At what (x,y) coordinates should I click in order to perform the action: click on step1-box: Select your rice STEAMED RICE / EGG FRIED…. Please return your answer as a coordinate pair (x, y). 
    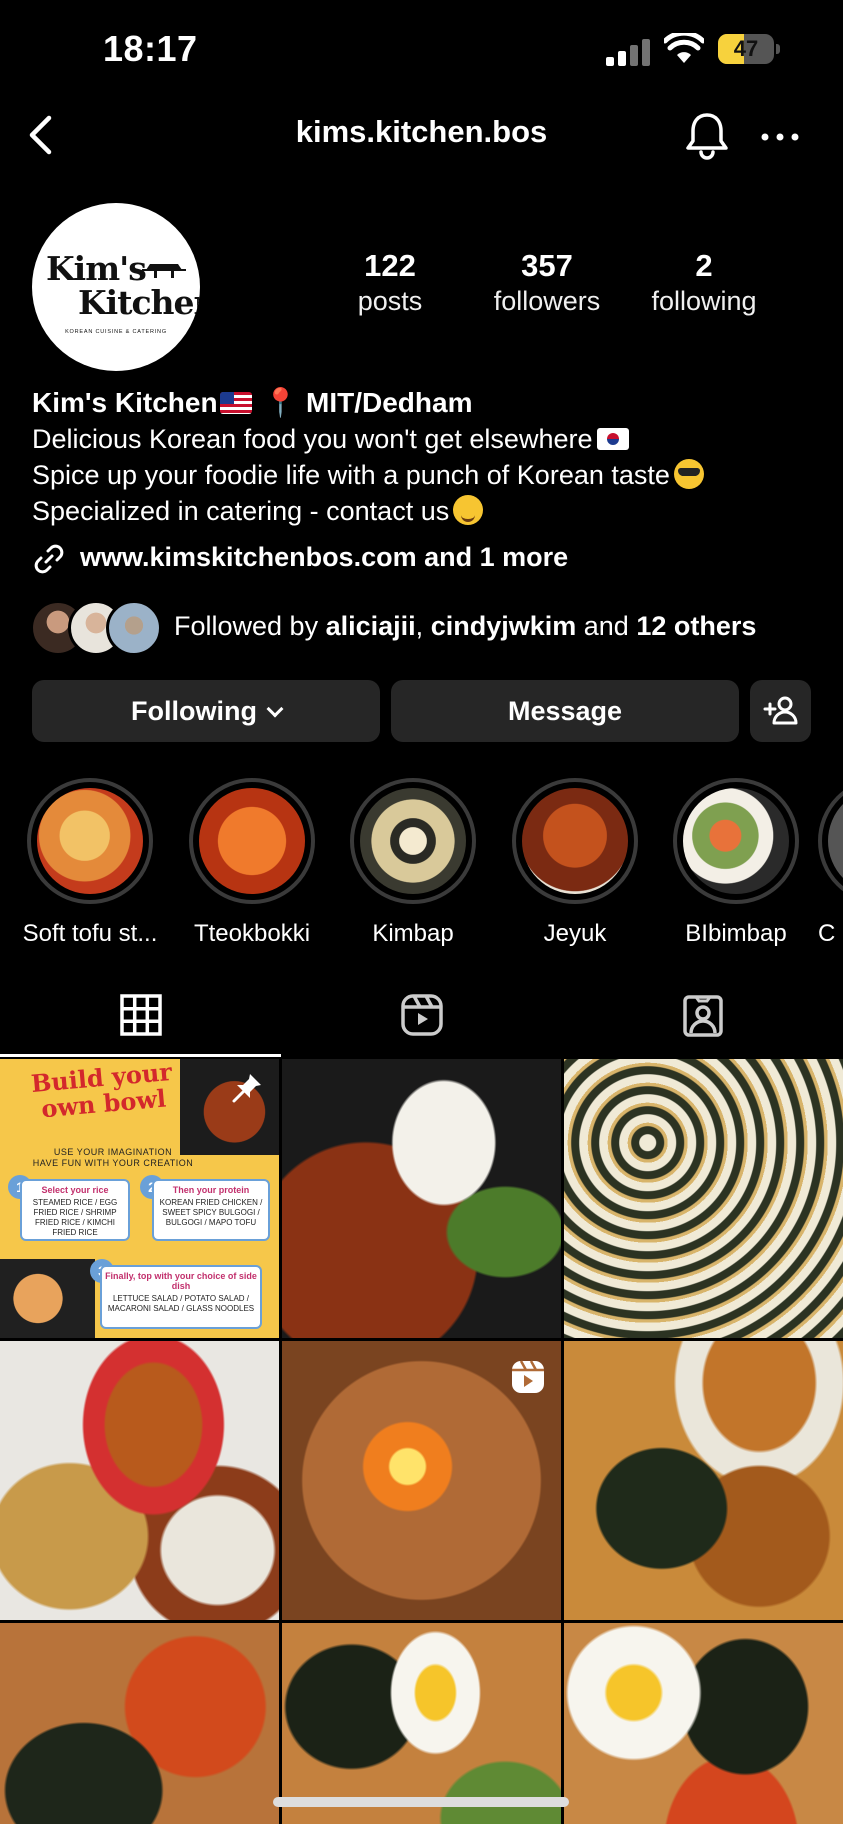
    Looking at the image, I should click on (75, 1210).